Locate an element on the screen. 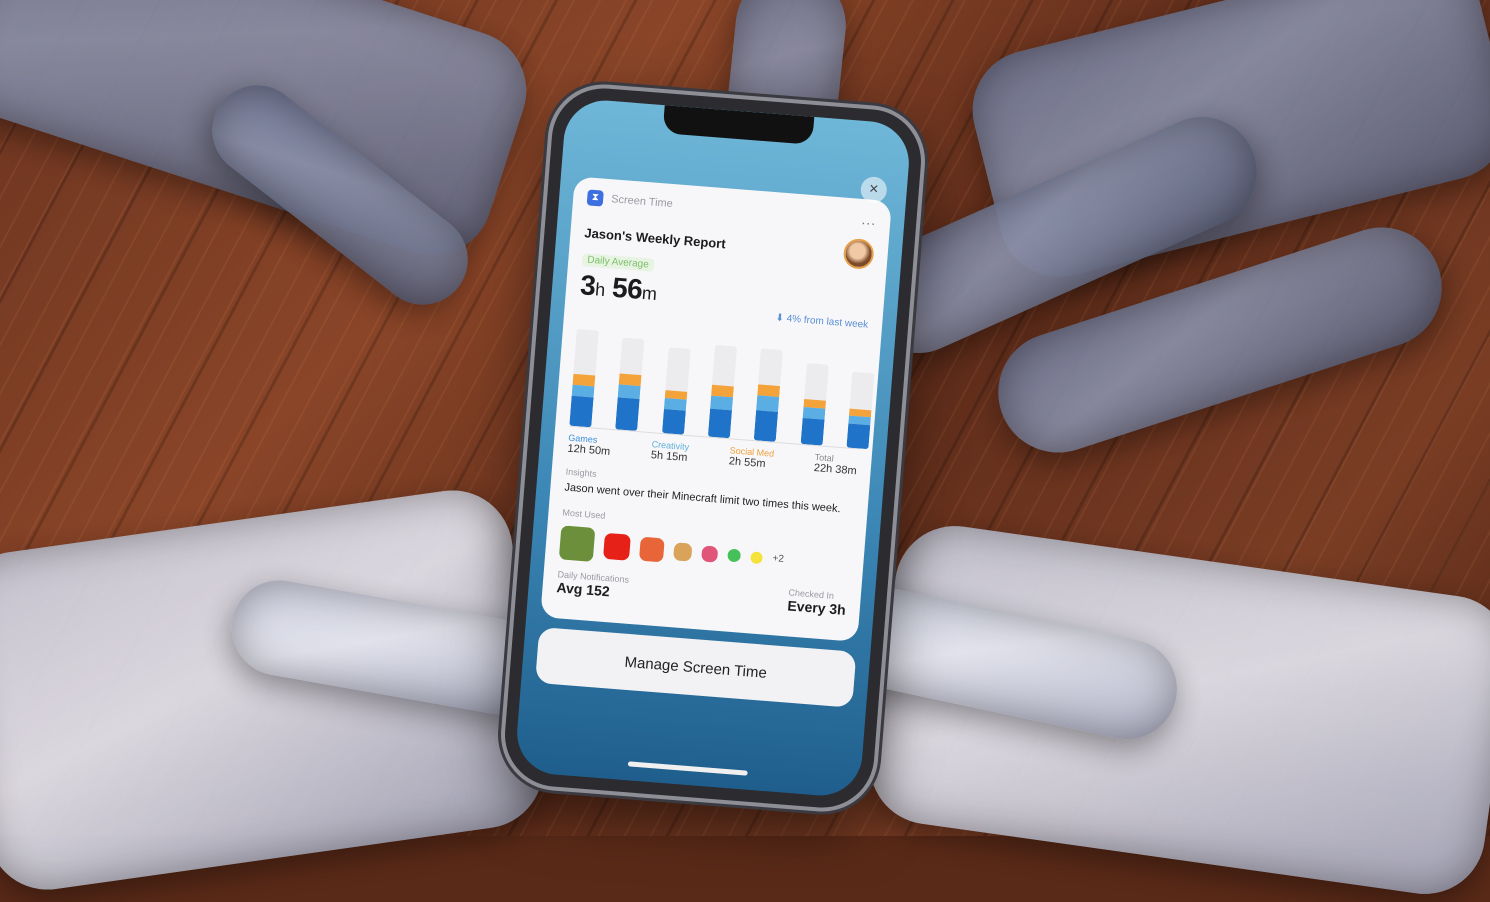 Image resolution: width=1490 pixels, height=902 pixels. category-4: Total 22h 38m is located at coordinates (835, 464).